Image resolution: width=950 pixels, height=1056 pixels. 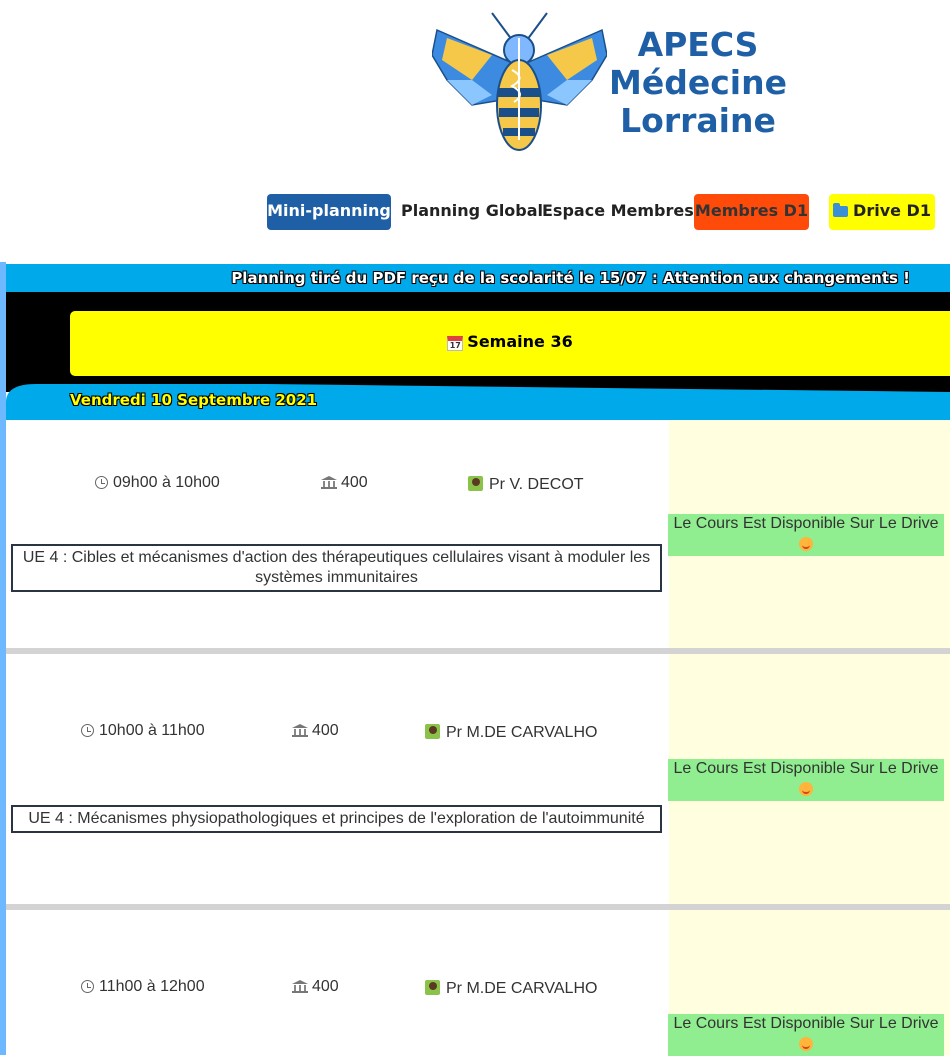 What do you see at coordinates (519, 81) in the screenshot?
I see `bee-logo-icon` at bounding box center [519, 81].